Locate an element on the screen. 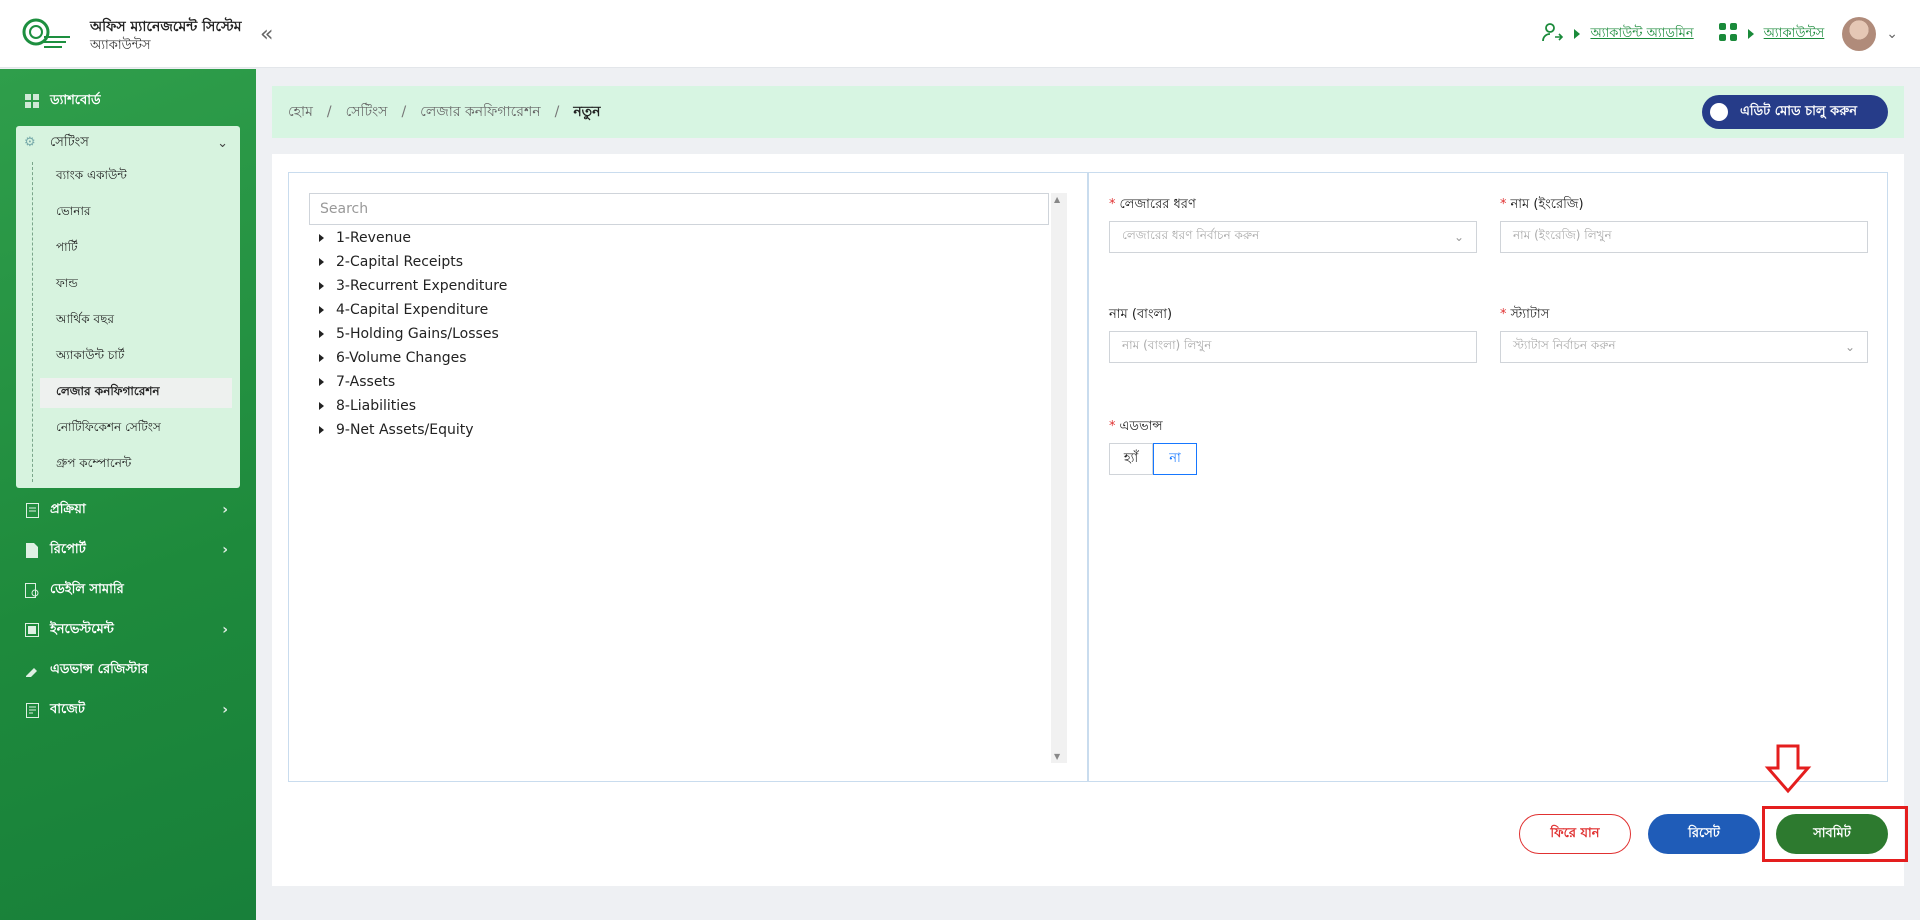 The image size is (1920, 920). apps-grid-icon is located at coordinates (1728, 34).